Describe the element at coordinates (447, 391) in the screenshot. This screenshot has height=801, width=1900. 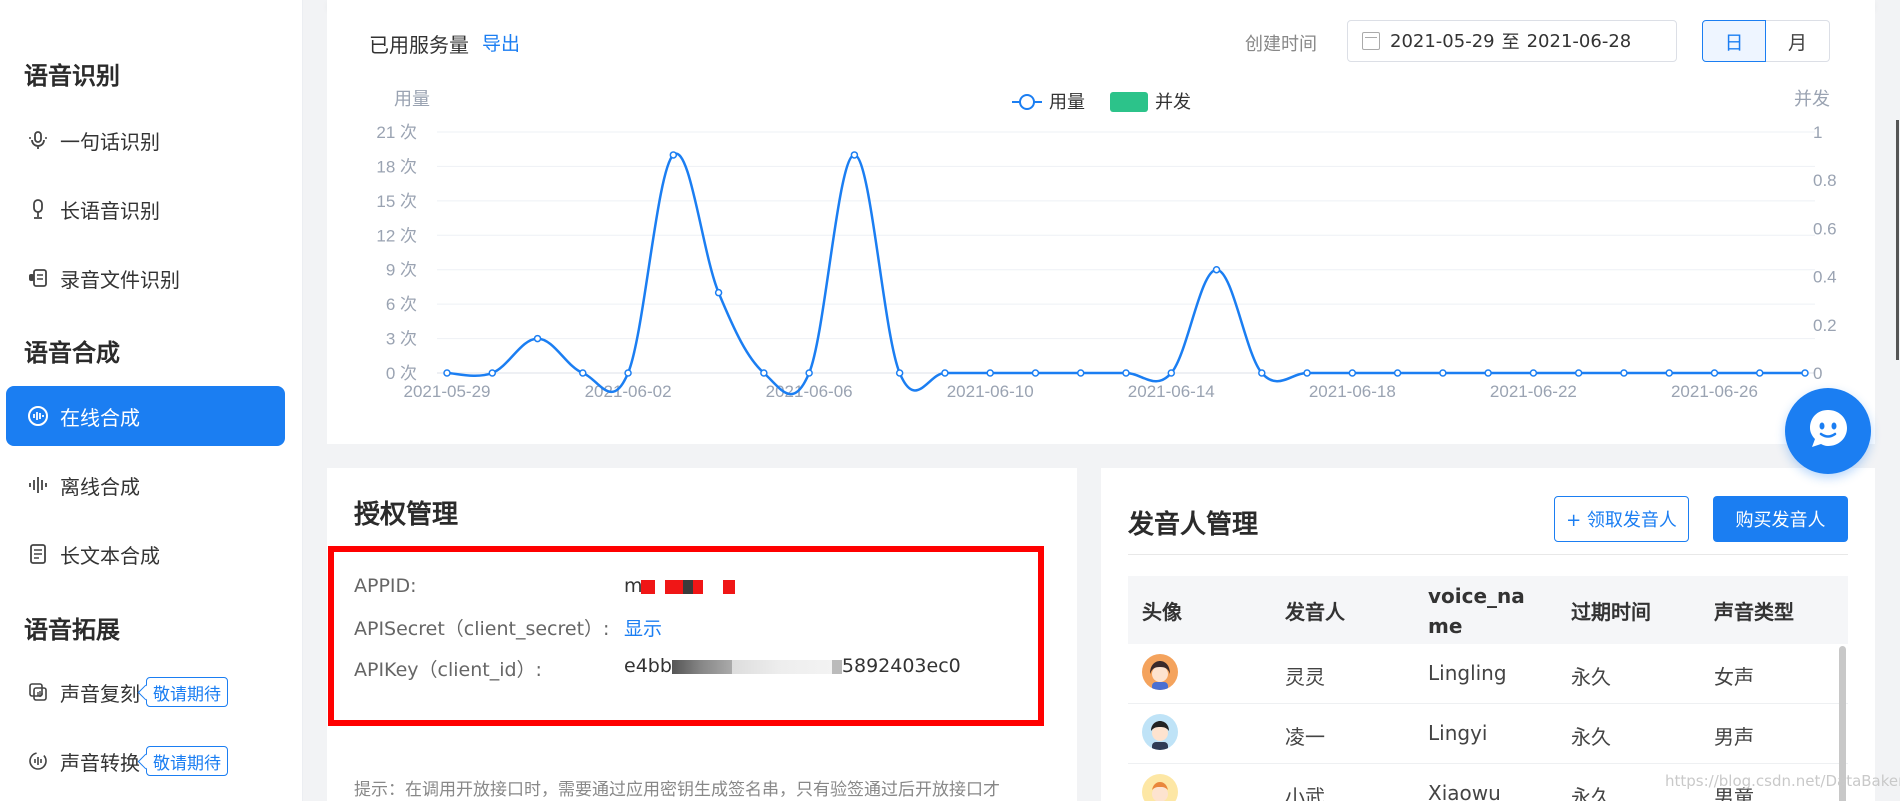
I see `x-tick-label: 2021-05-29` at that location.